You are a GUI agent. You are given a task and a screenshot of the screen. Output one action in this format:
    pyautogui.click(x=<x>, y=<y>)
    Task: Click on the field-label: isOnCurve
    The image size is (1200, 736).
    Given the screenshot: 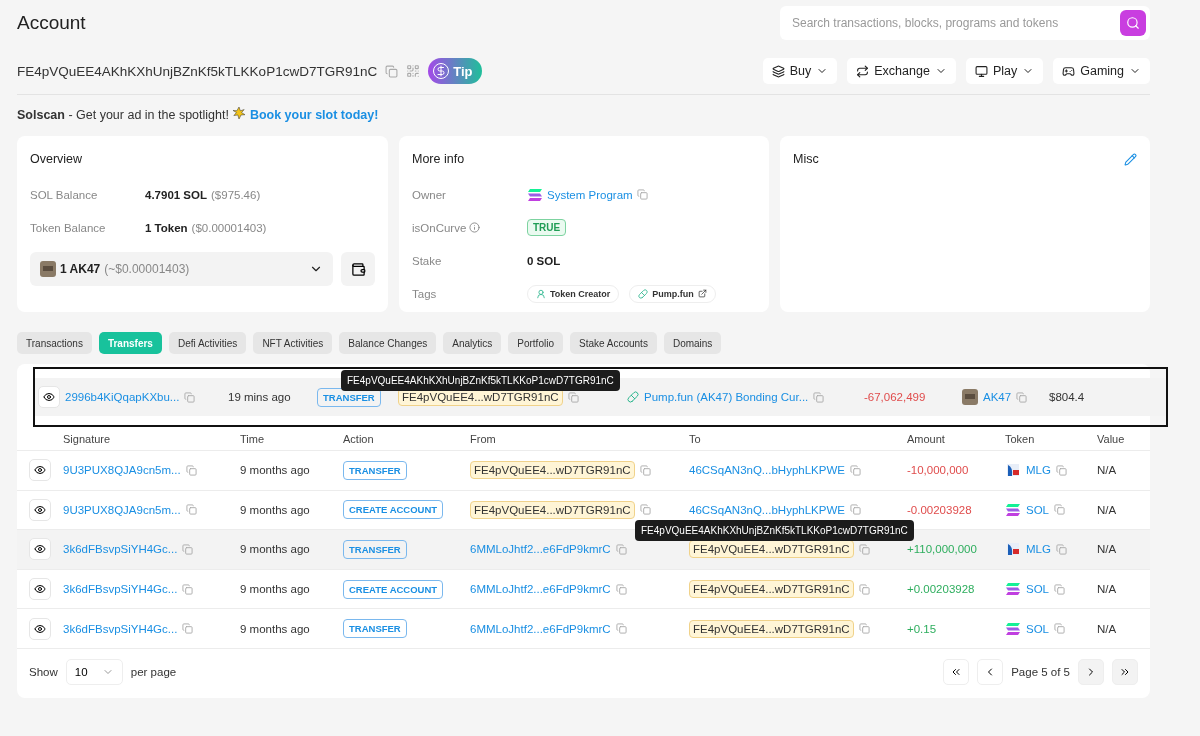 What is the action you would take?
    pyautogui.click(x=439, y=227)
    